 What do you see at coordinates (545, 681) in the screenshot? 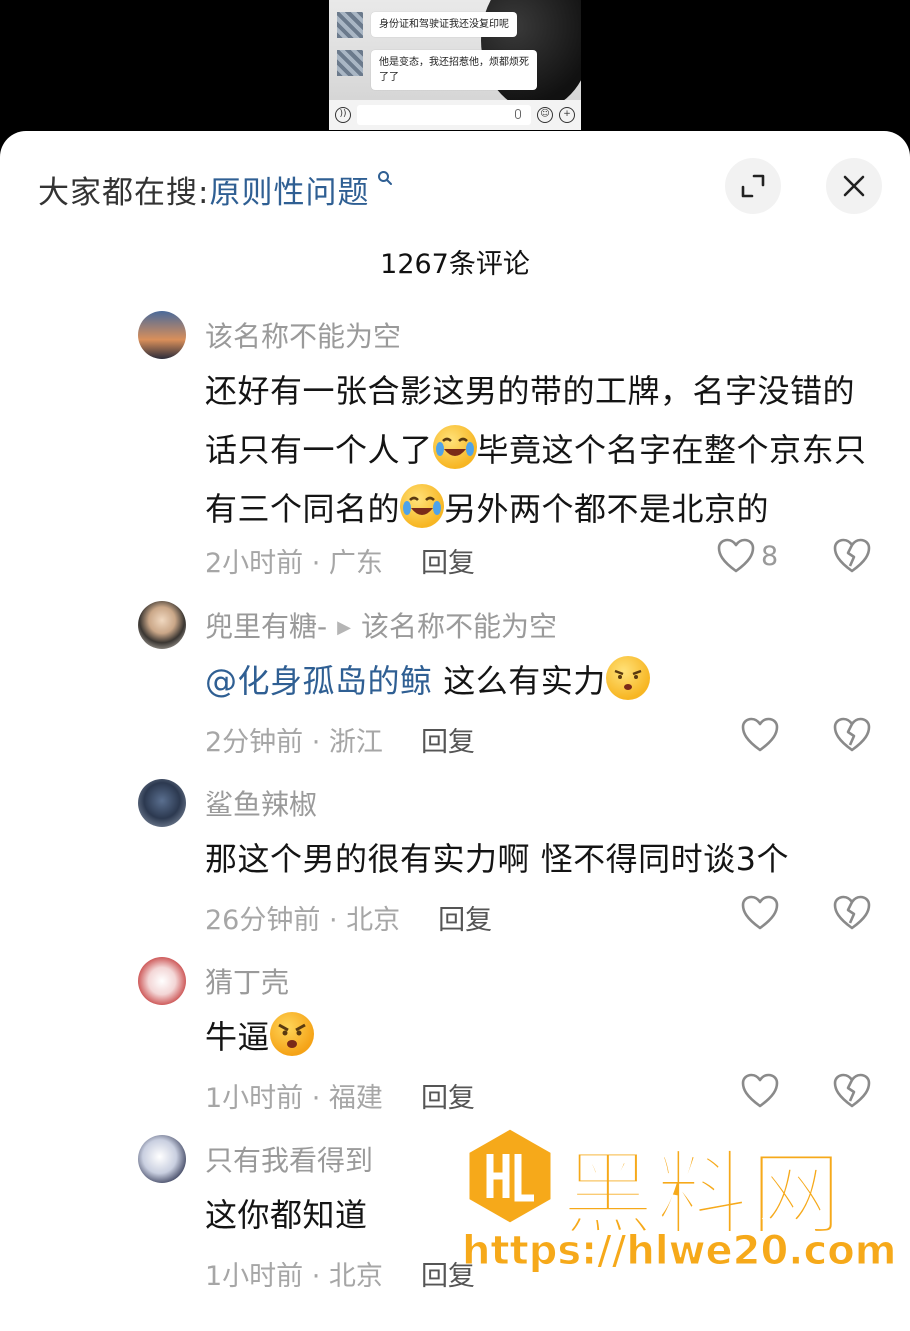
I see `comment-text: @化身孤岛的鲸 这么有实力` at bounding box center [545, 681].